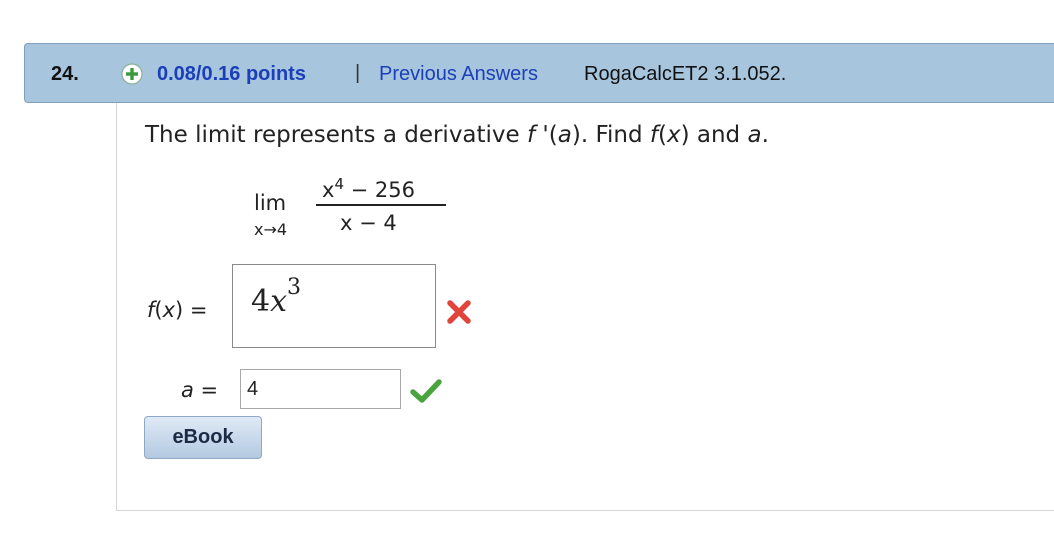 This screenshot has height=550, width=1054. I want to click on correct-check-icon, so click(426, 391).